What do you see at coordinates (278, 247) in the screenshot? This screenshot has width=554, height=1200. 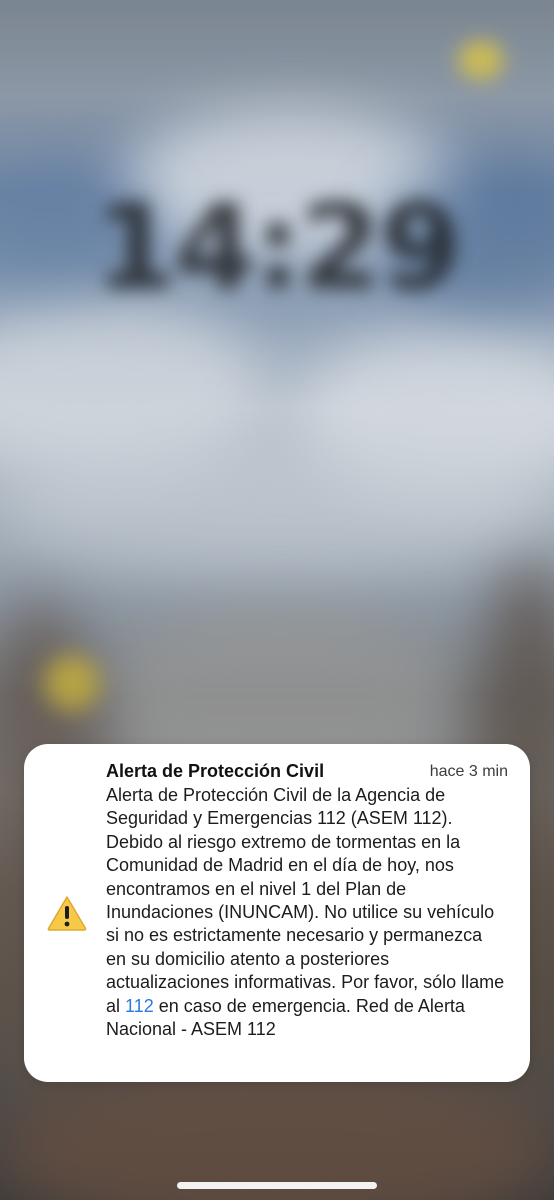 I see `lock-screen-clock: 14:29` at bounding box center [278, 247].